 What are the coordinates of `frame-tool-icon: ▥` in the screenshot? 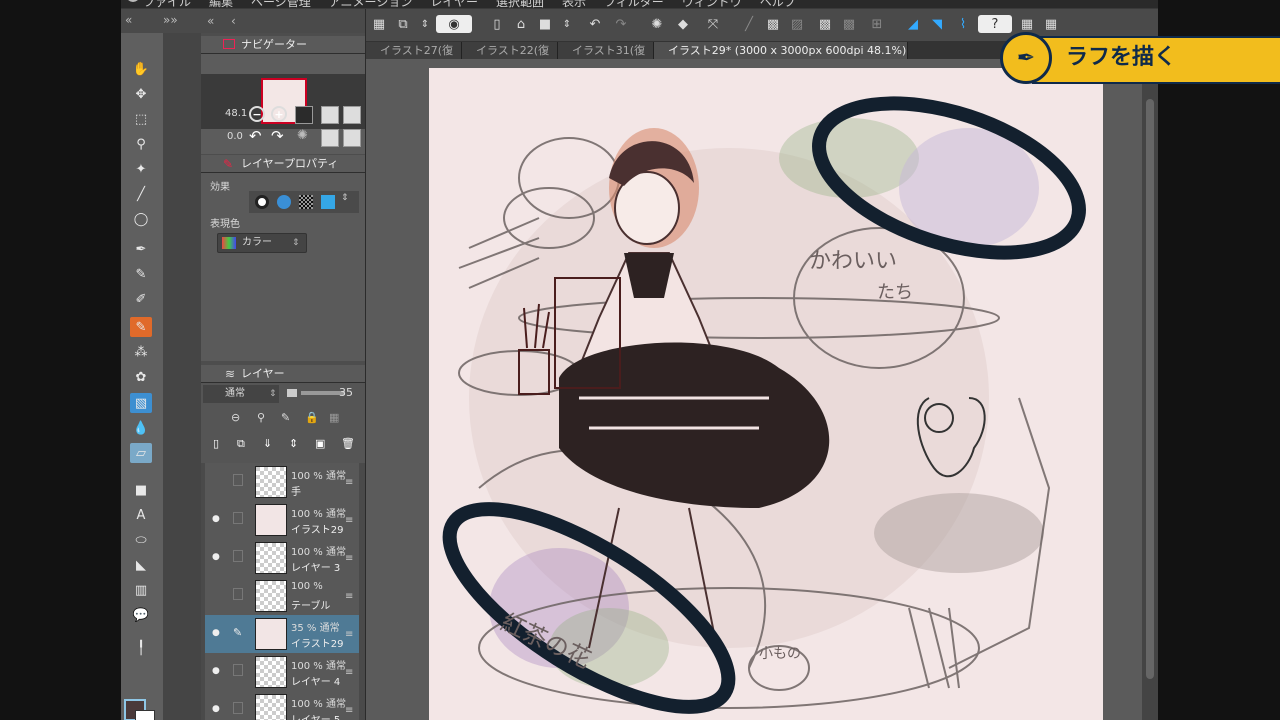 It's located at (141, 590).